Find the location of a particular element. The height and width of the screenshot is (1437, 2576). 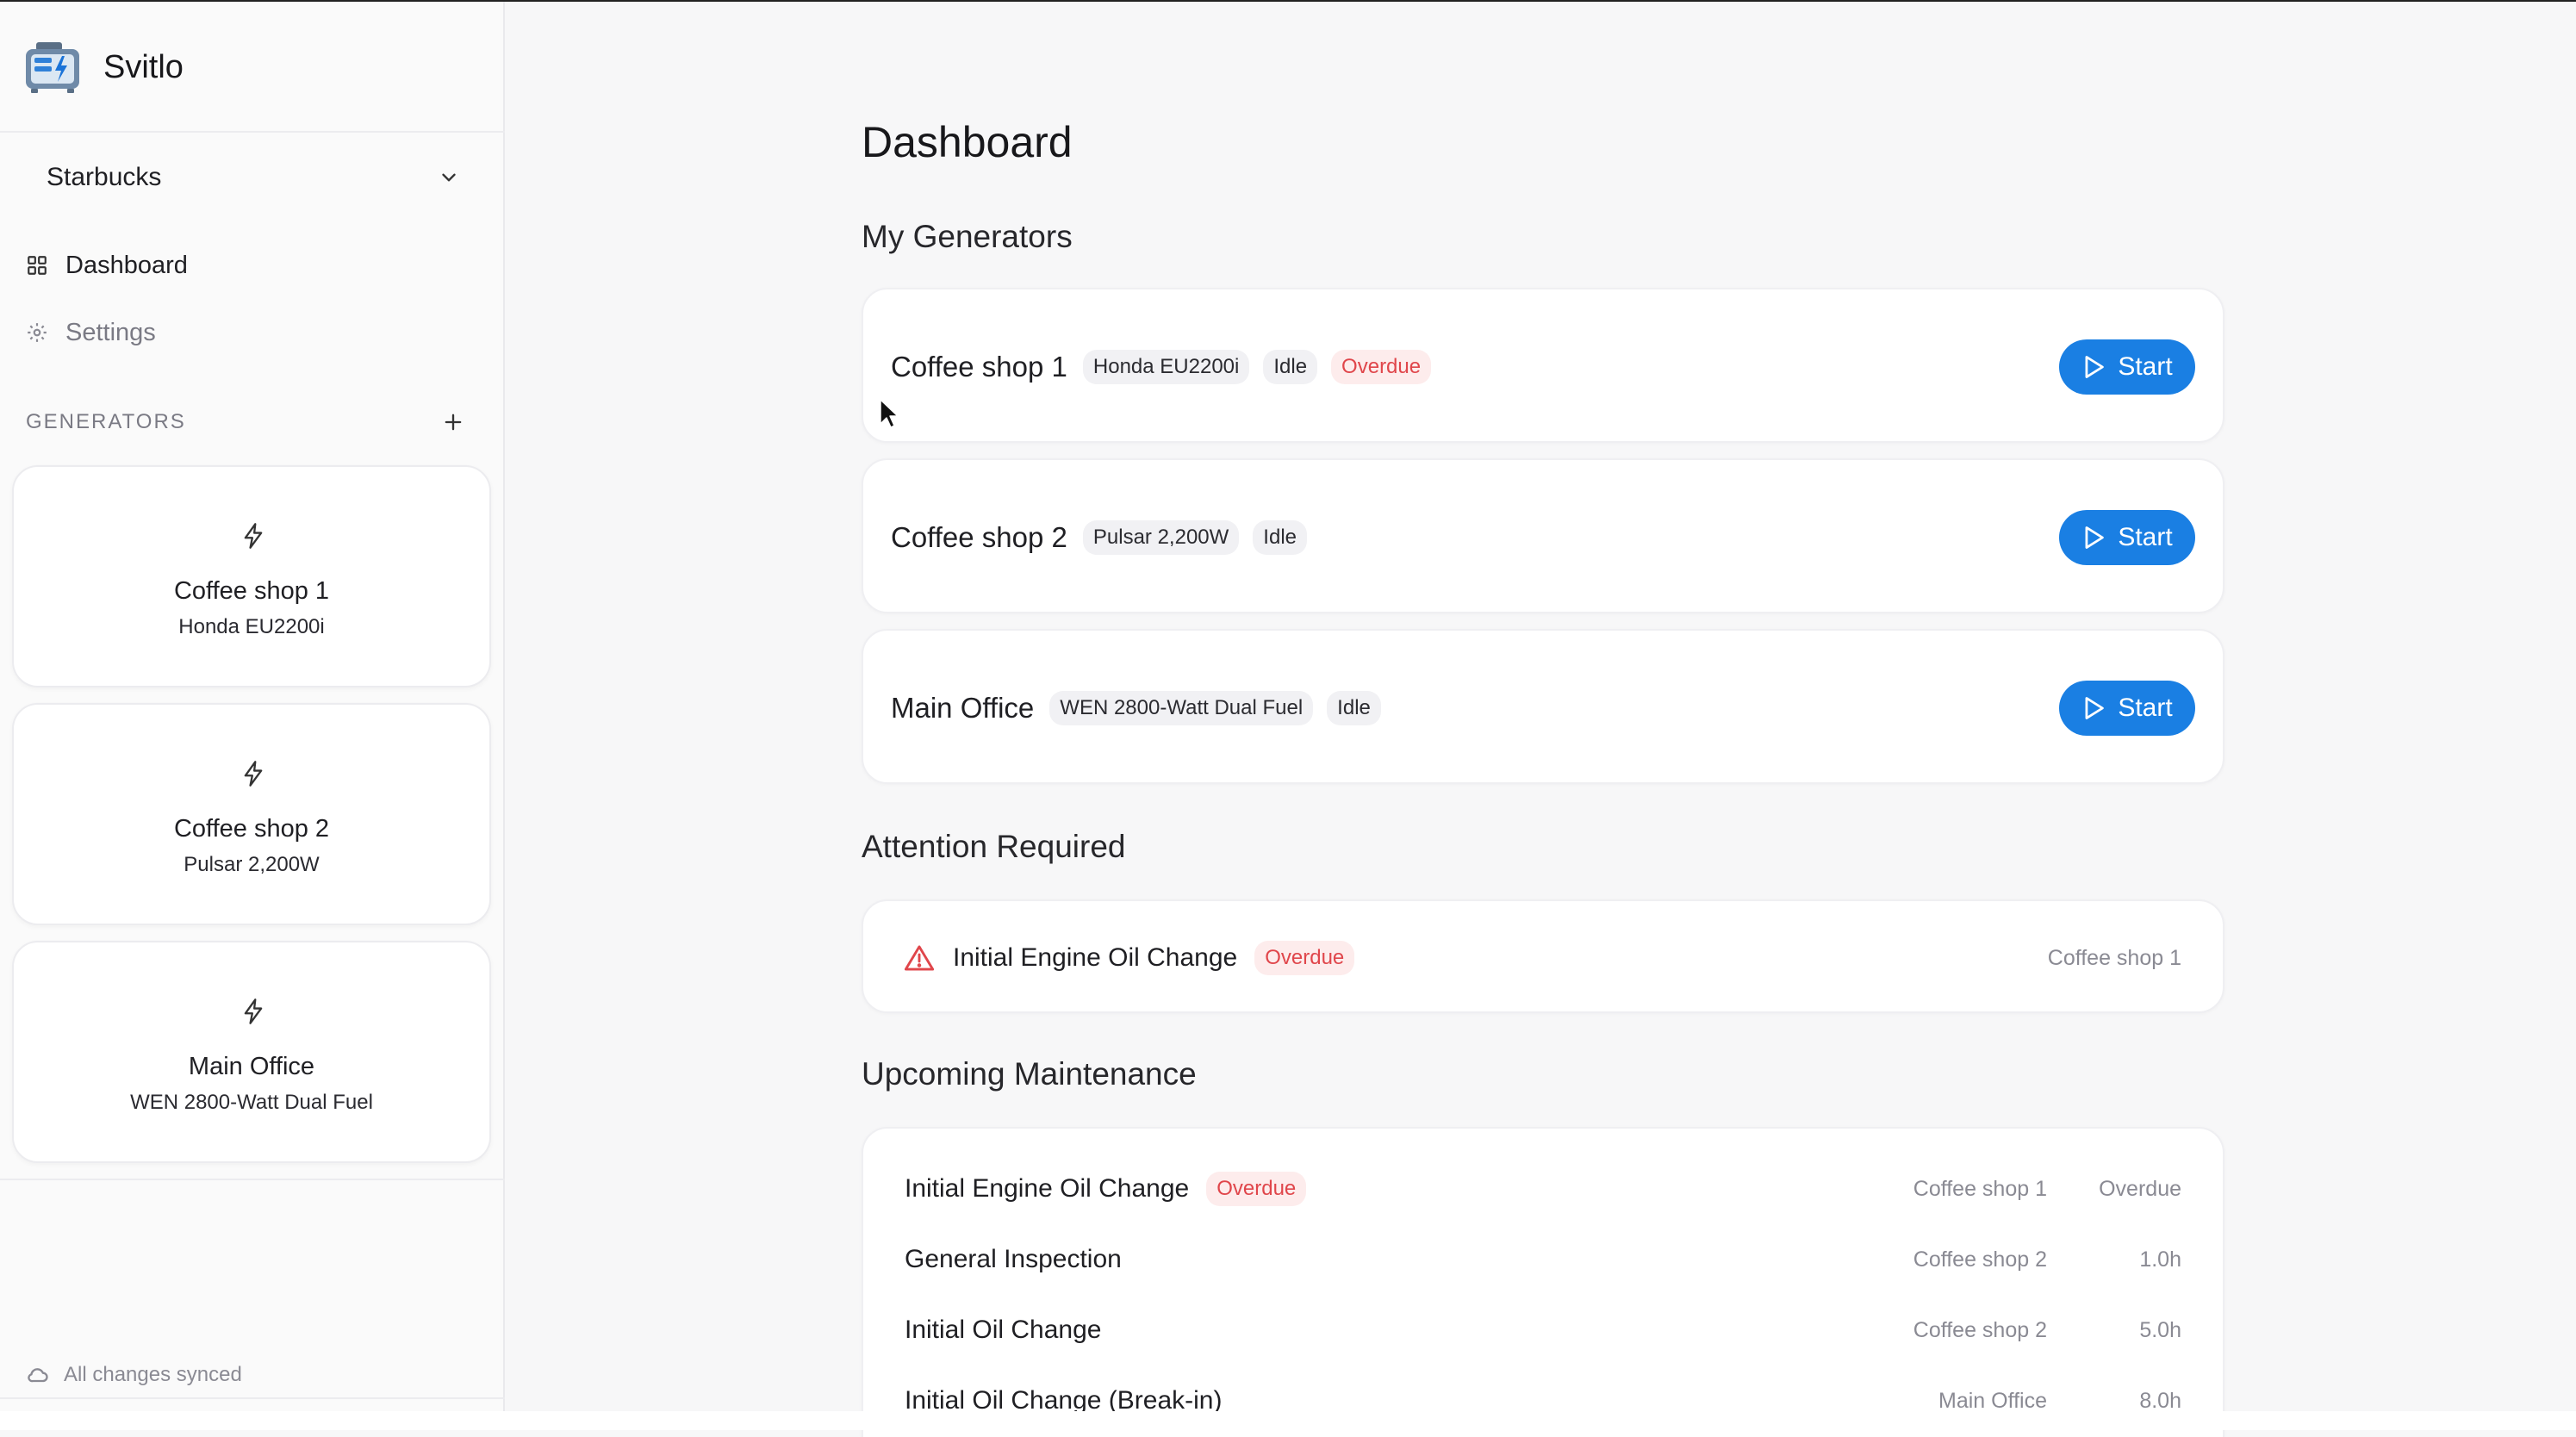

maintenance-due: Overdue is located at coordinates (2140, 1188).